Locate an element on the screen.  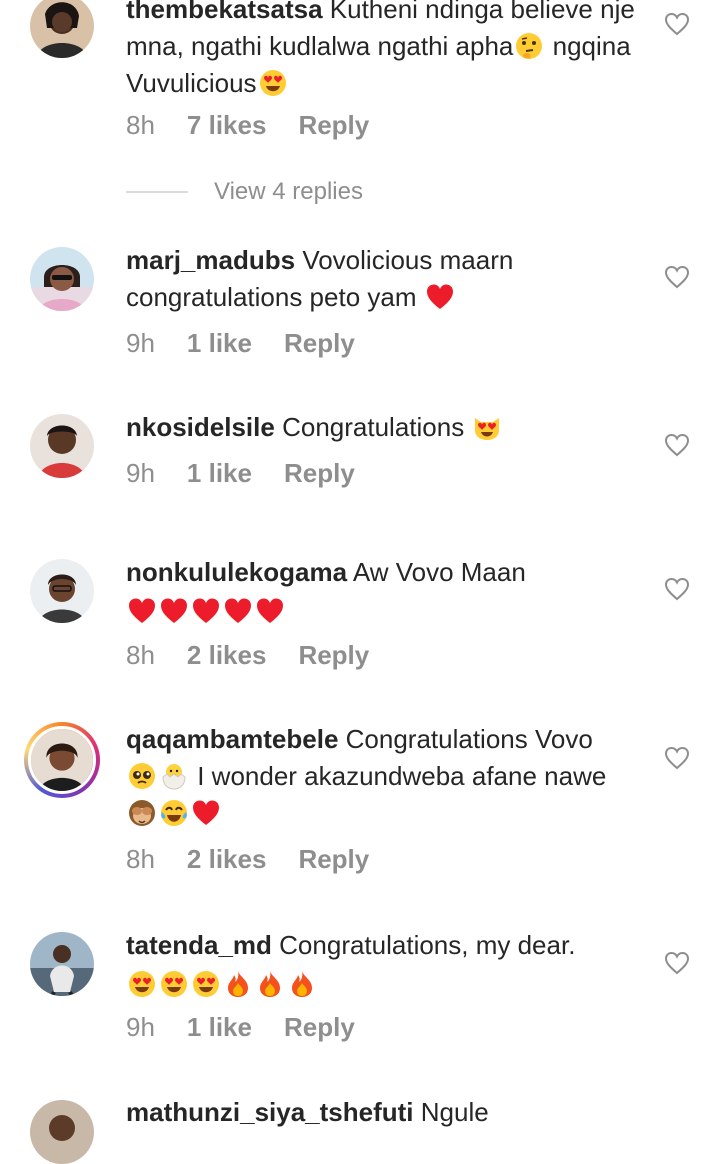
cat-heart-eyes-emoji-icon is located at coordinates (487, 427).